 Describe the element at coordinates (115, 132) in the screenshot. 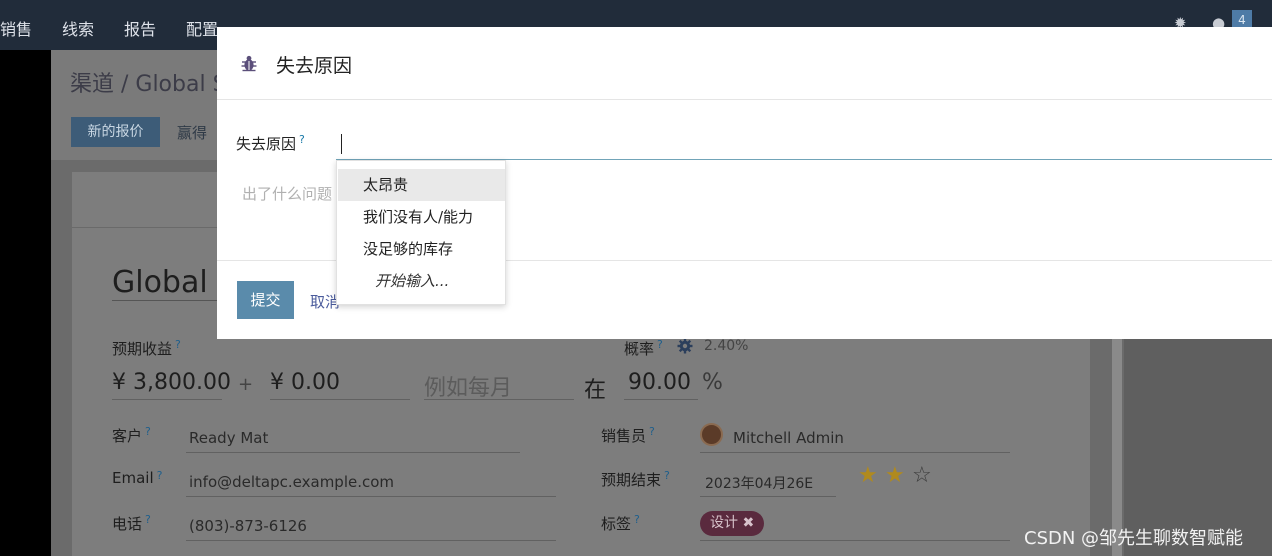

I see `new-quotation-button: 新的报价` at that location.